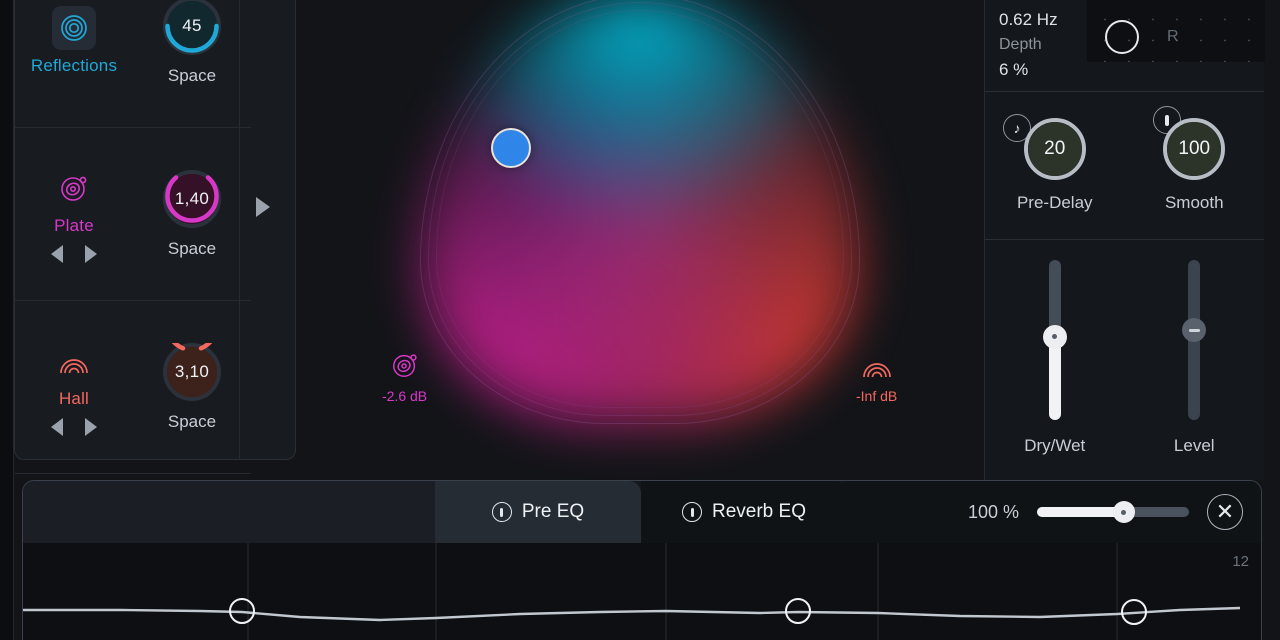  I want to click on smooth-value: 100, so click(1194, 148).